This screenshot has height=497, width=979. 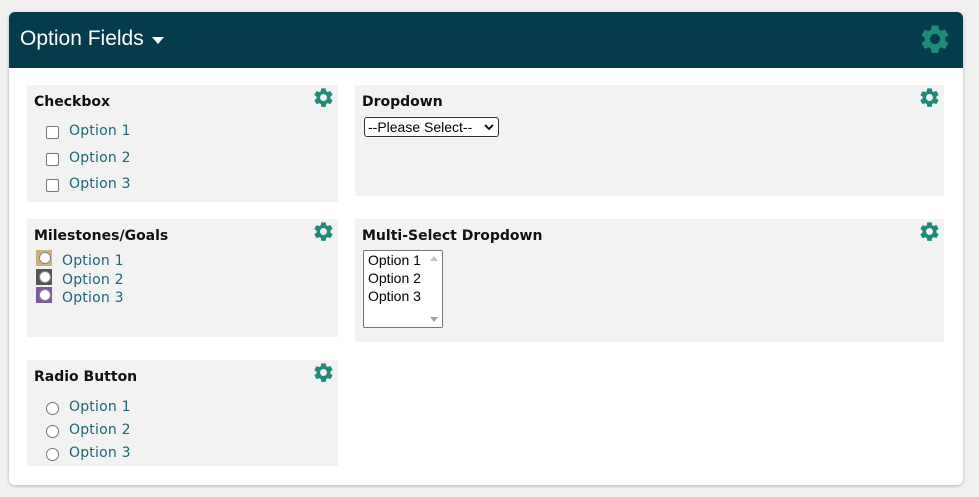 I want to click on scrollbar, so click(x=434, y=289).